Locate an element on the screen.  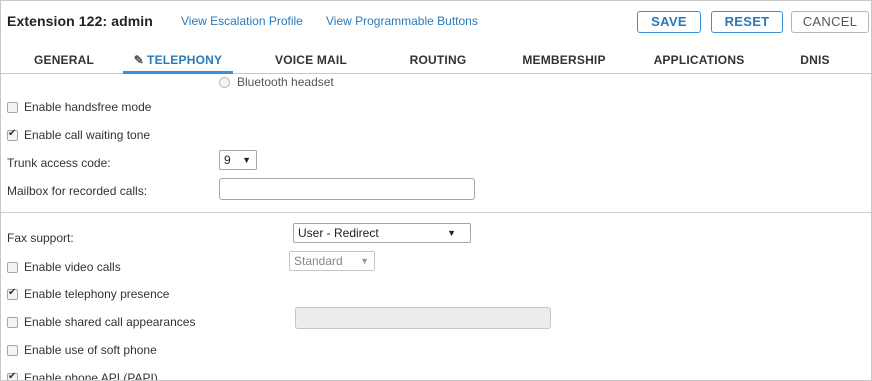
save-button: SAVE is located at coordinates (669, 22).